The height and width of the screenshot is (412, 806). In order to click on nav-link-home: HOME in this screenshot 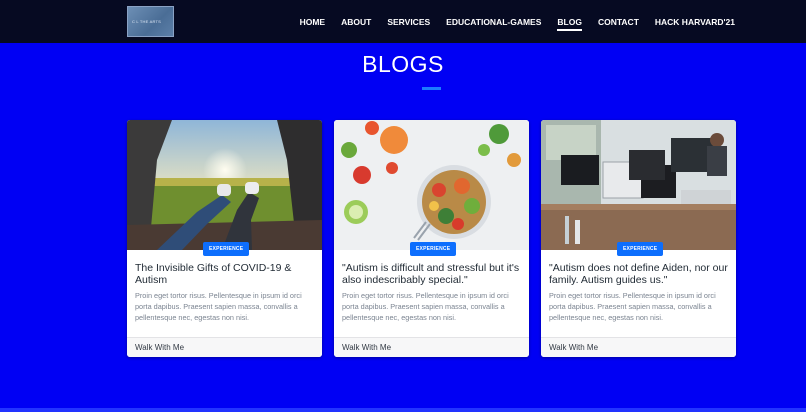, I will do `click(313, 22)`.